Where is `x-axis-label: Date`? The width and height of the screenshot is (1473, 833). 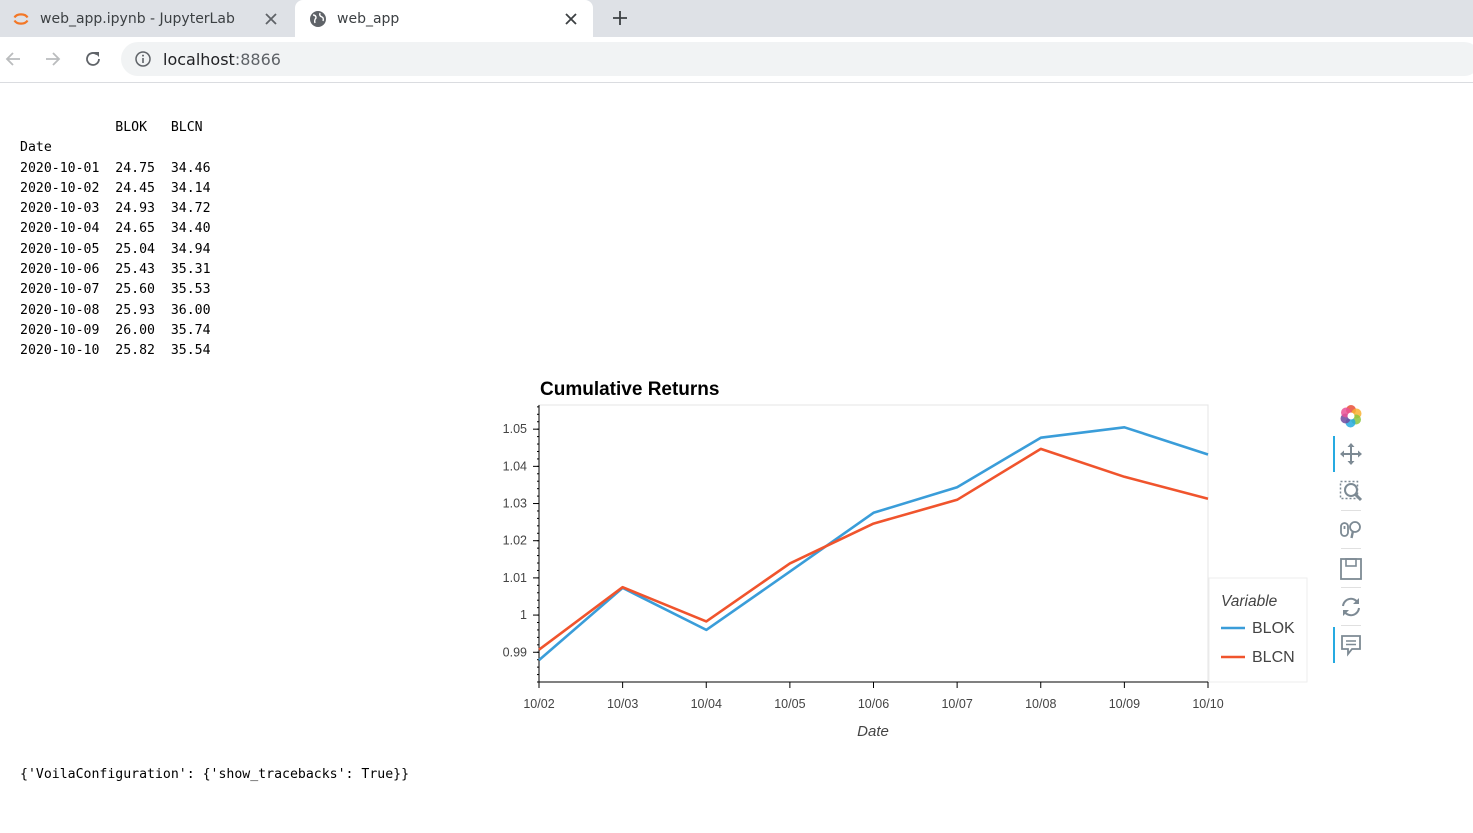 x-axis-label: Date is located at coordinates (873, 731).